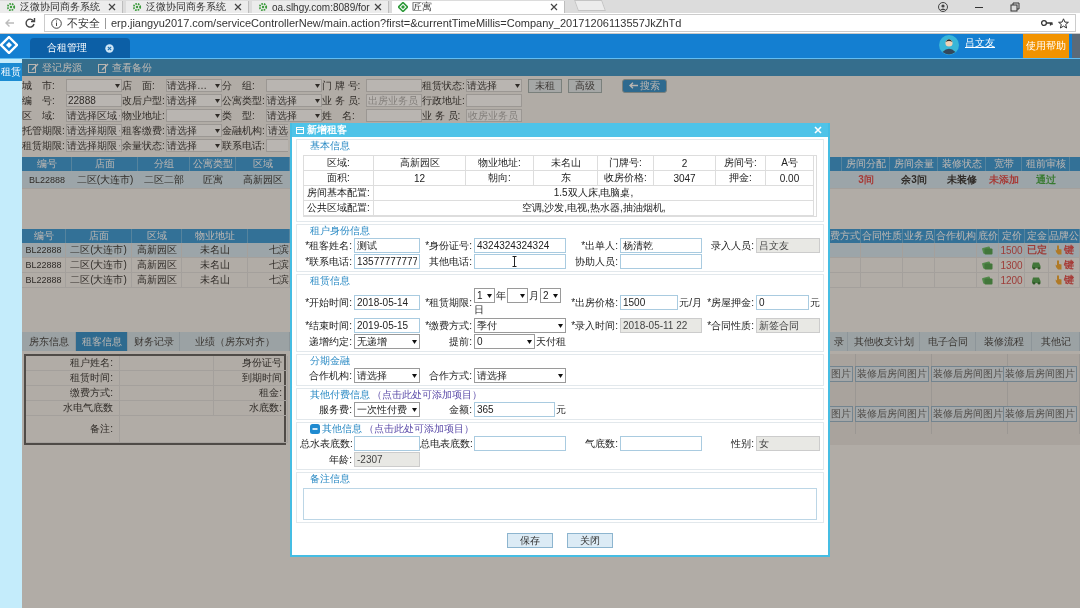 This screenshot has width=1080, height=608. Describe the element at coordinates (327, 443) in the screenshot. I see `field-label: 总水表底数:` at that location.